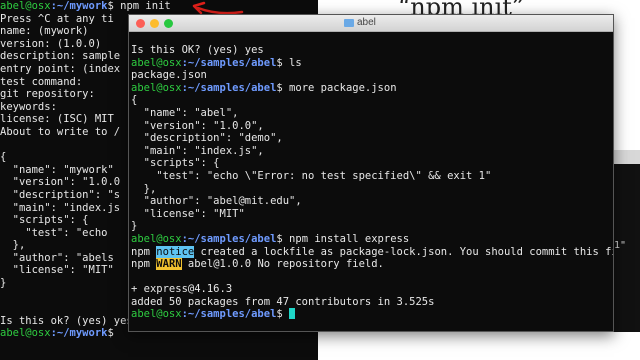 Image resolution: width=640 pixels, height=360 pixels. What do you see at coordinates (142, 6) in the screenshot?
I see `command-text: npm init` at bounding box center [142, 6].